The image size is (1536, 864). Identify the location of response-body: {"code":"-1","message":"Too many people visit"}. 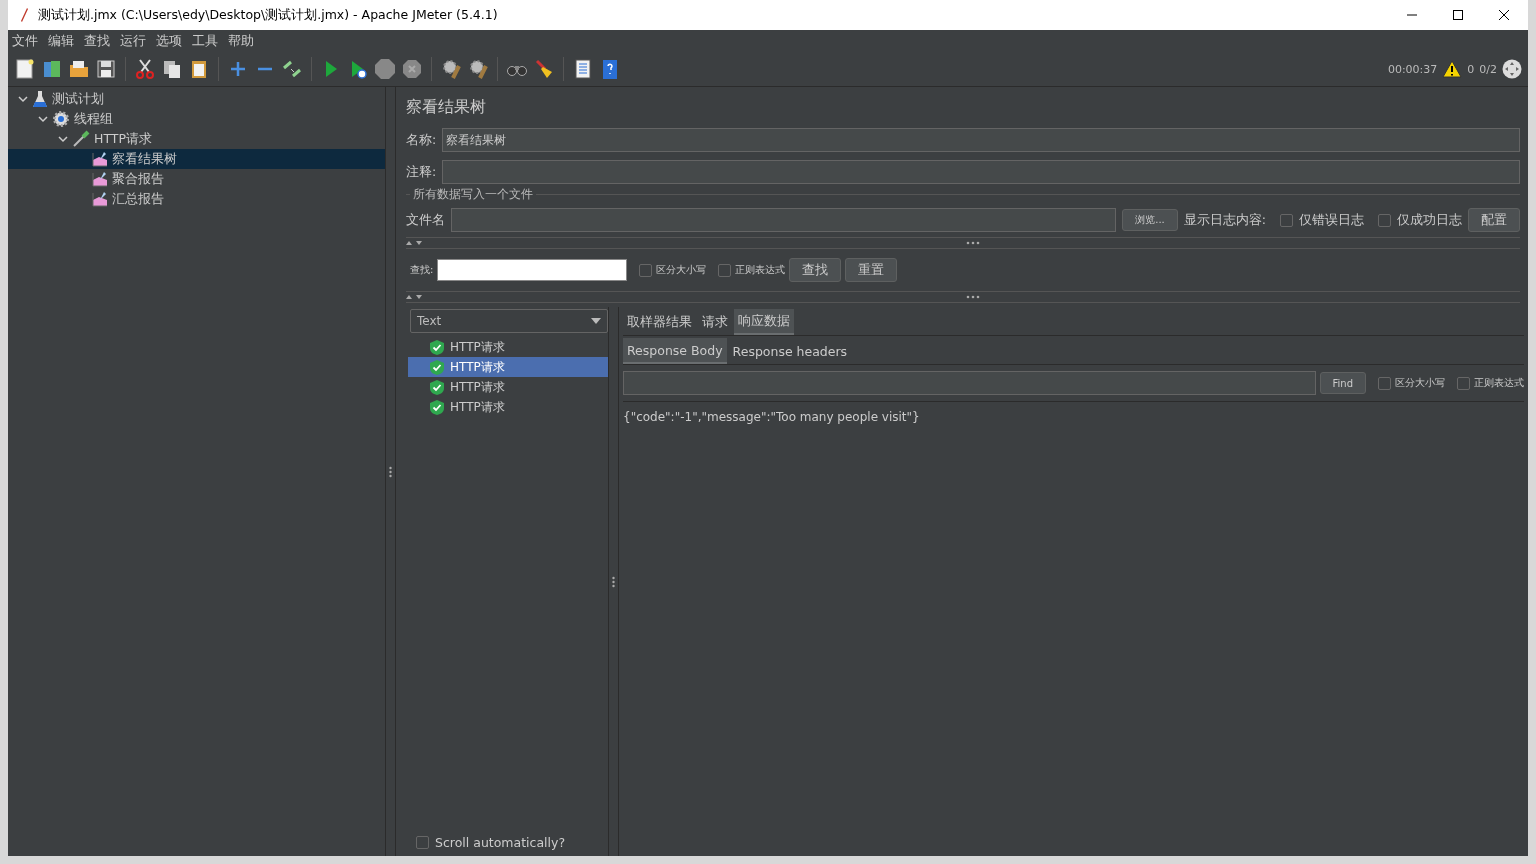
(772, 417).